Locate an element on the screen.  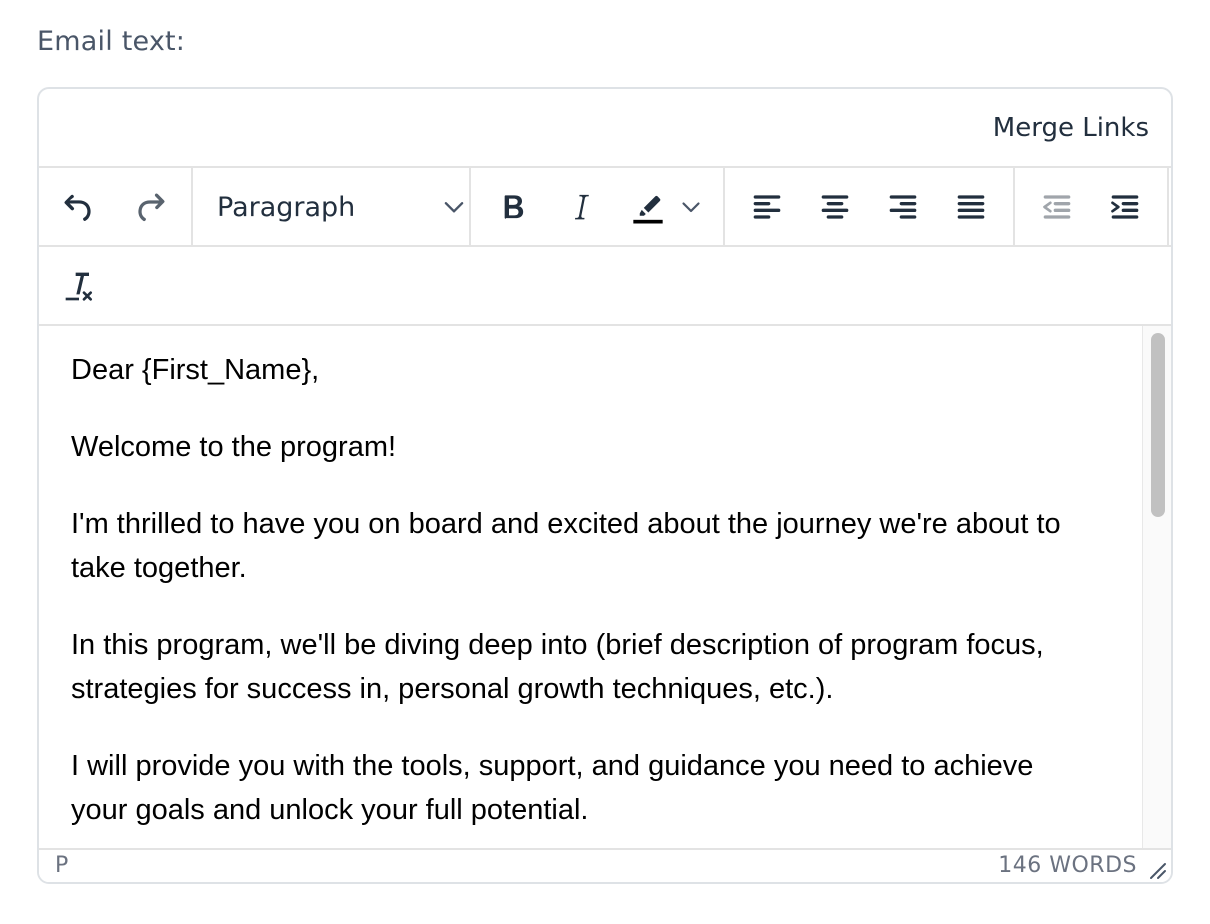
merge-links-menu: Merge Links is located at coordinates (1071, 128).